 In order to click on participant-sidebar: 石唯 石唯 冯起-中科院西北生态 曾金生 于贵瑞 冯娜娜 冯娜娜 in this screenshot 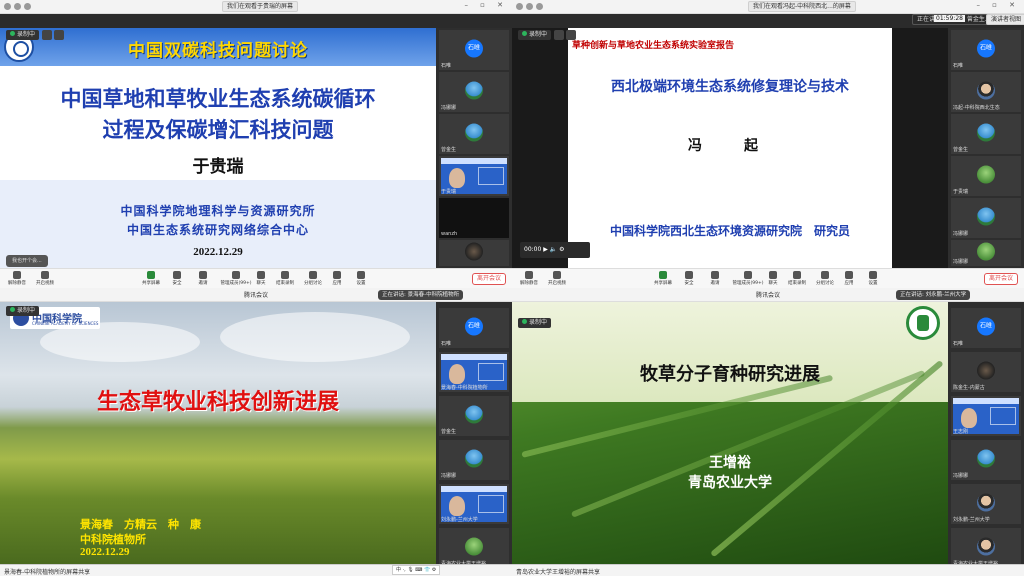, I will do `click(986, 148)`.